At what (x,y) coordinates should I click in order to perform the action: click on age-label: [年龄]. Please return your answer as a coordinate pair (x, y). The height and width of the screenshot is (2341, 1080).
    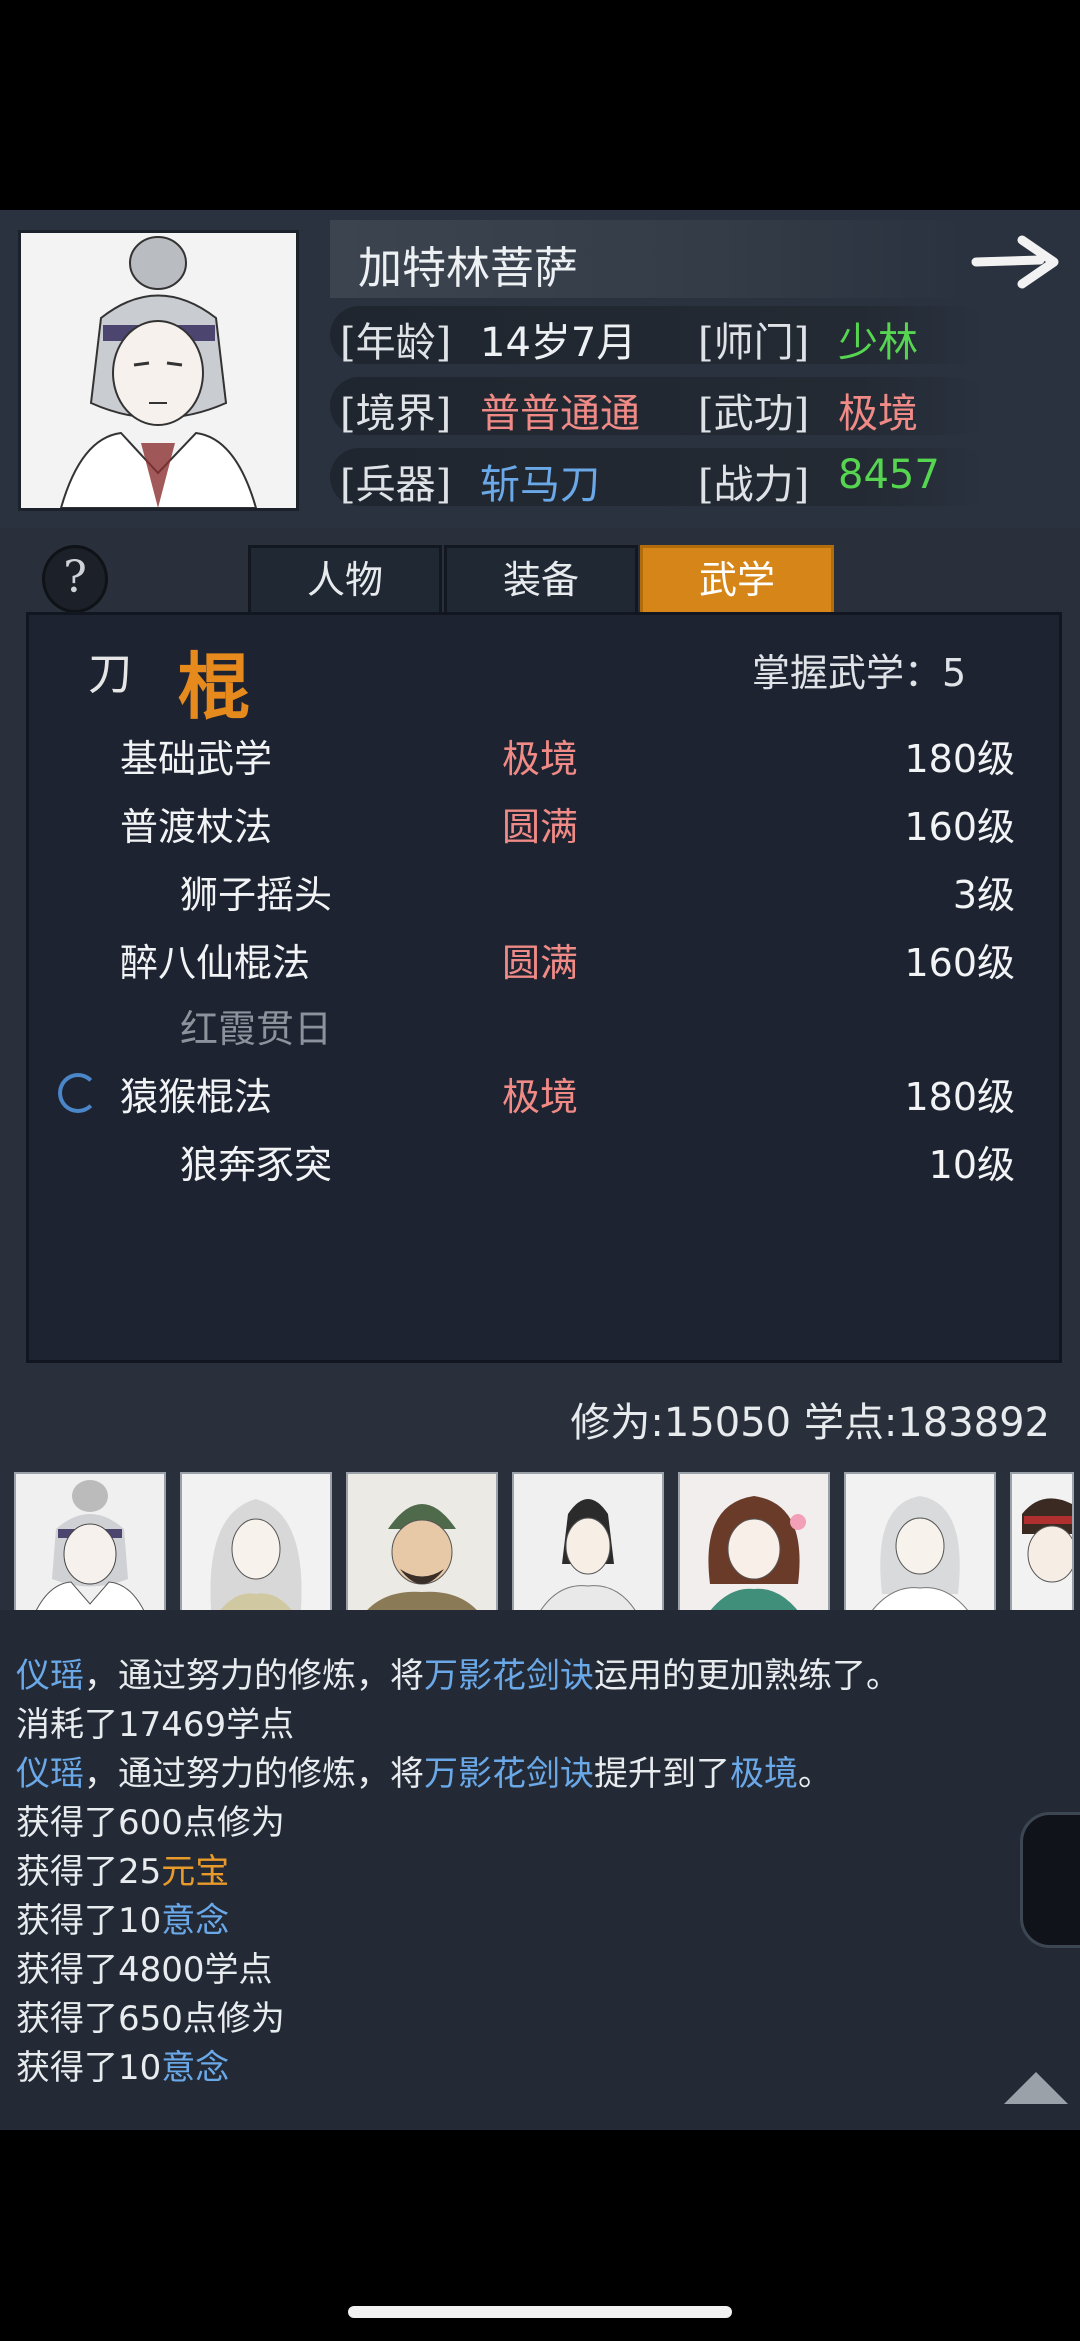
    Looking at the image, I should click on (396, 343).